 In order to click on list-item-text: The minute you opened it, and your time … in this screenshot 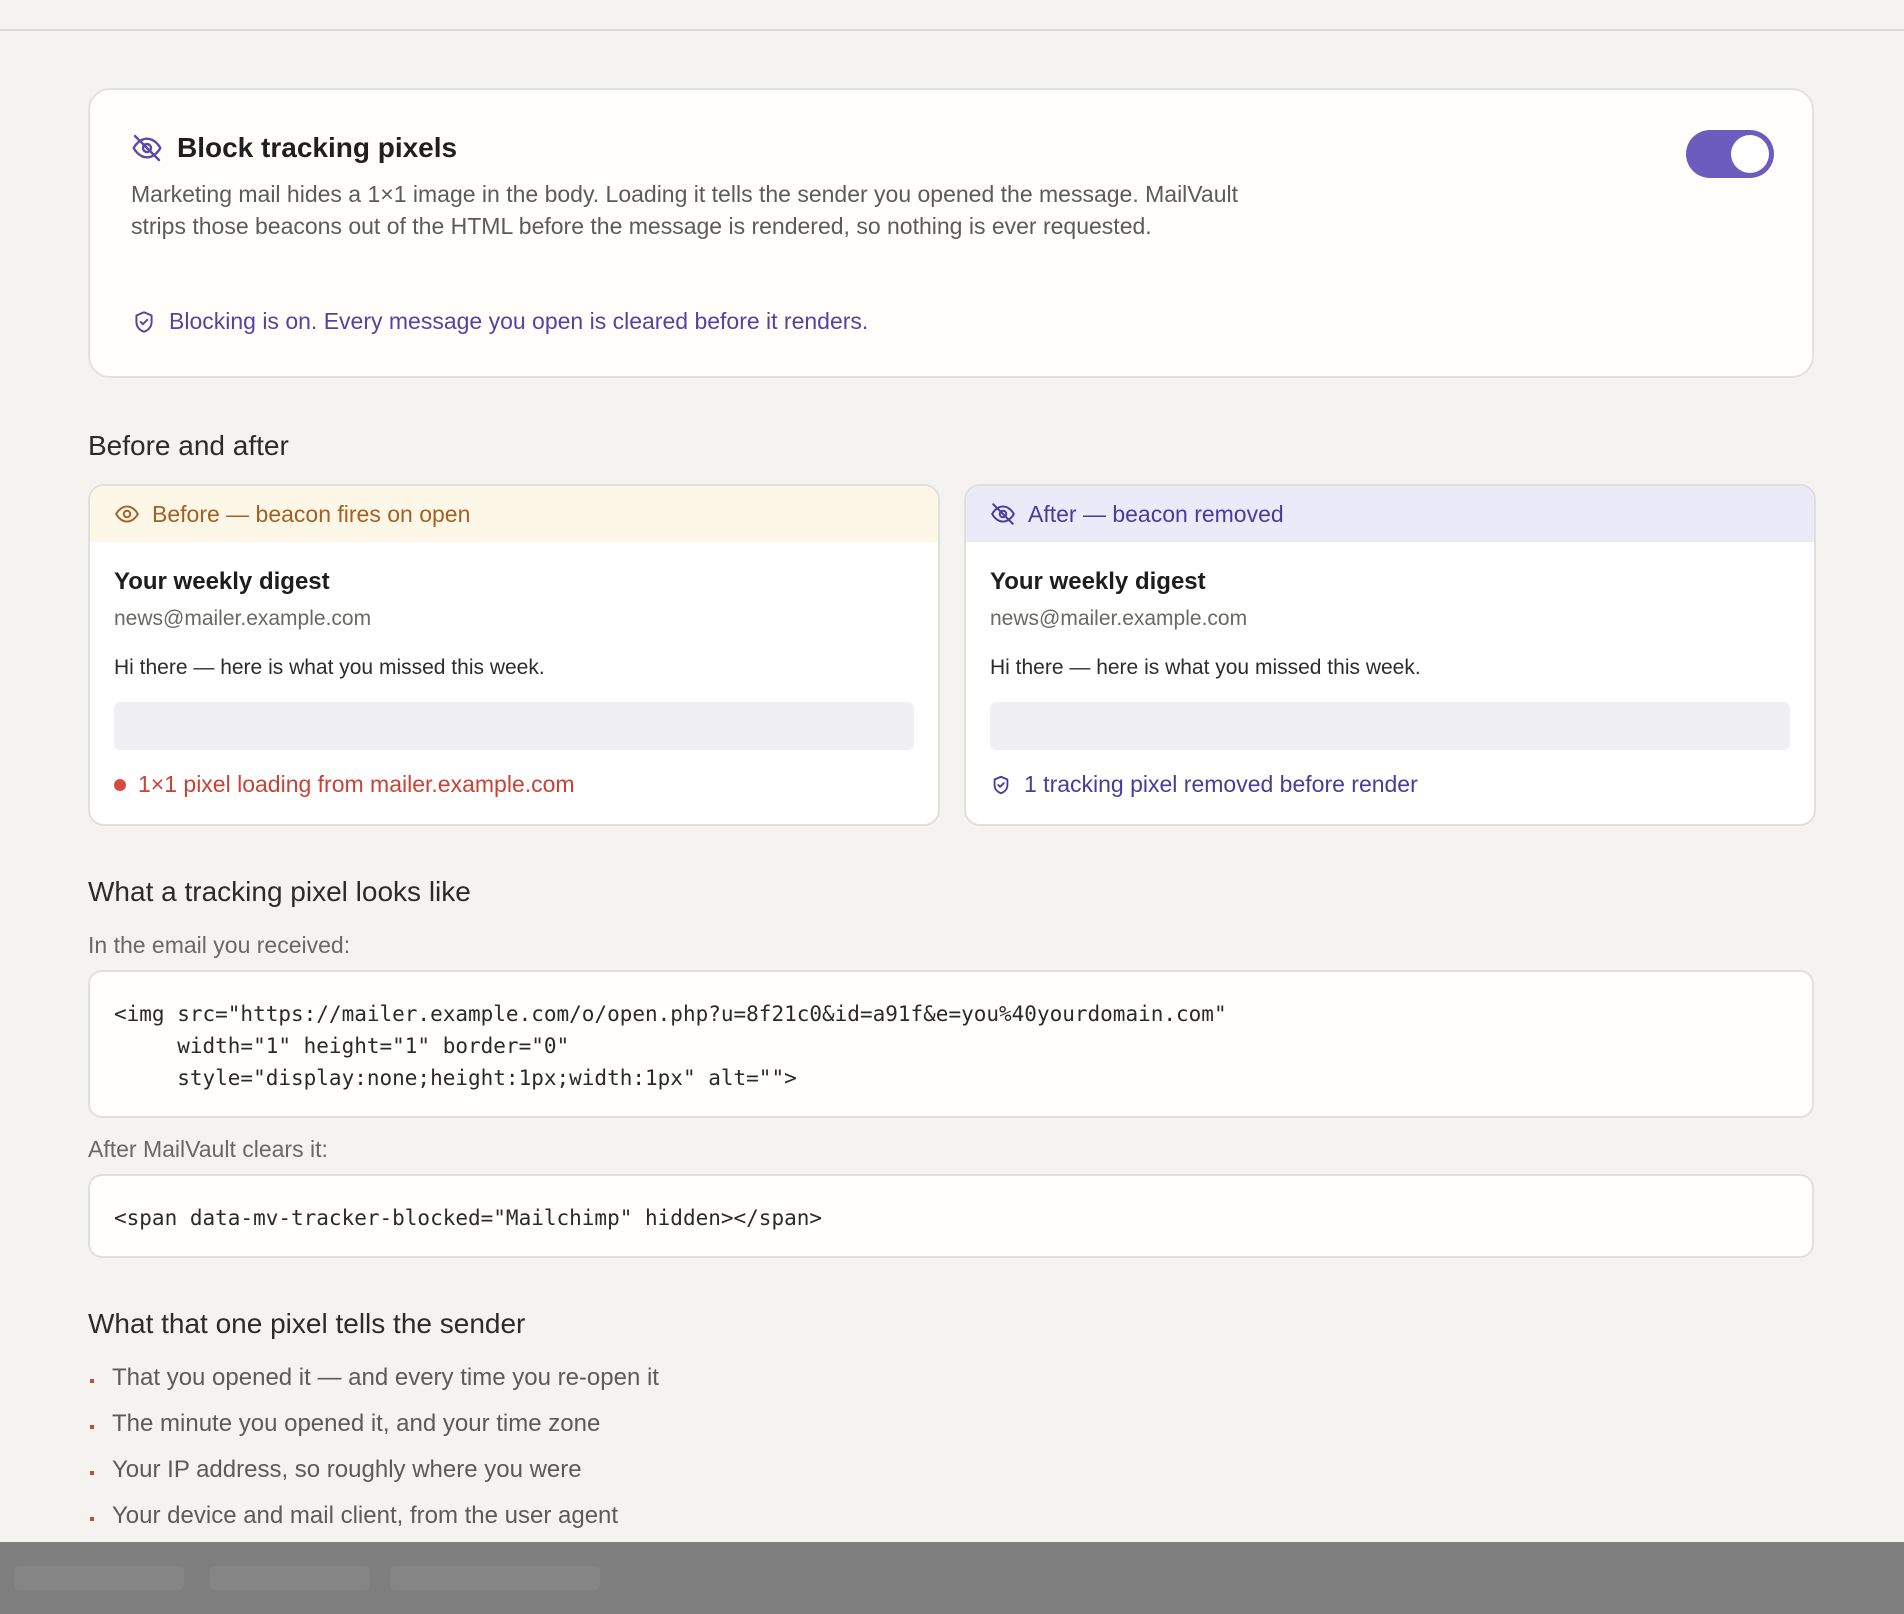, I will do `click(356, 1423)`.